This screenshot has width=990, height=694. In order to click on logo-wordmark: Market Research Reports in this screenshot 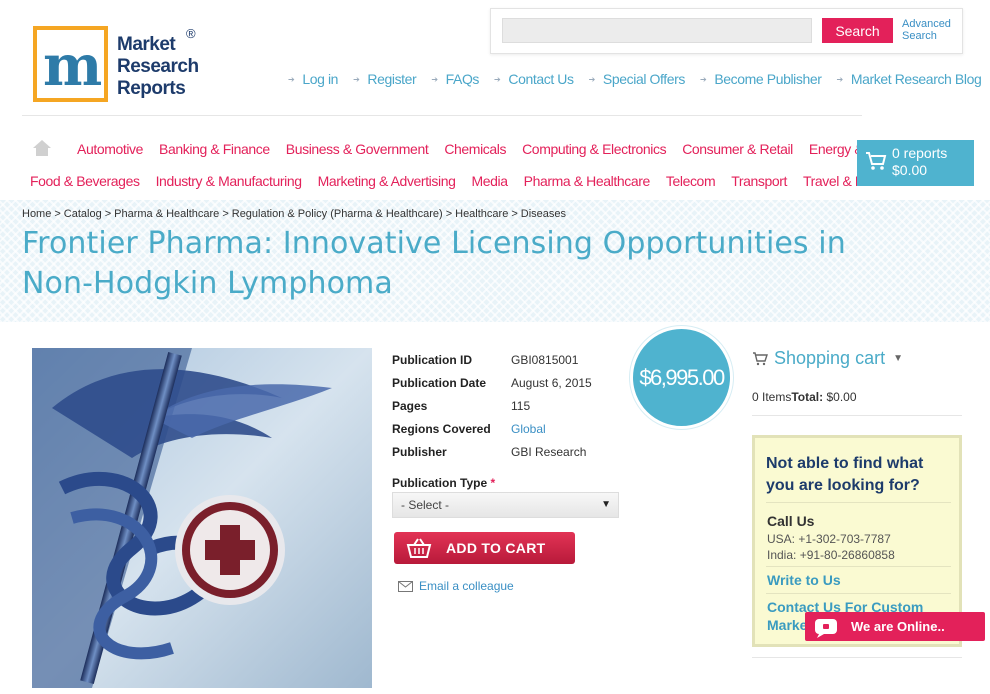, I will do `click(158, 67)`.